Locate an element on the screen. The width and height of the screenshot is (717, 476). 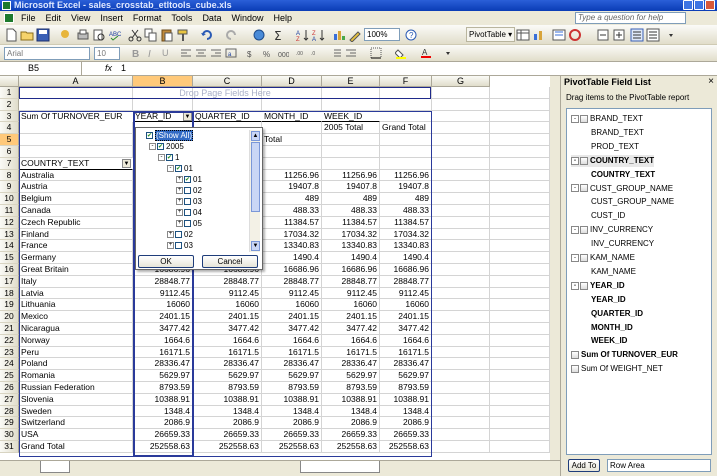
value-cell: 2086.9 is located at coordinates (406, 423).